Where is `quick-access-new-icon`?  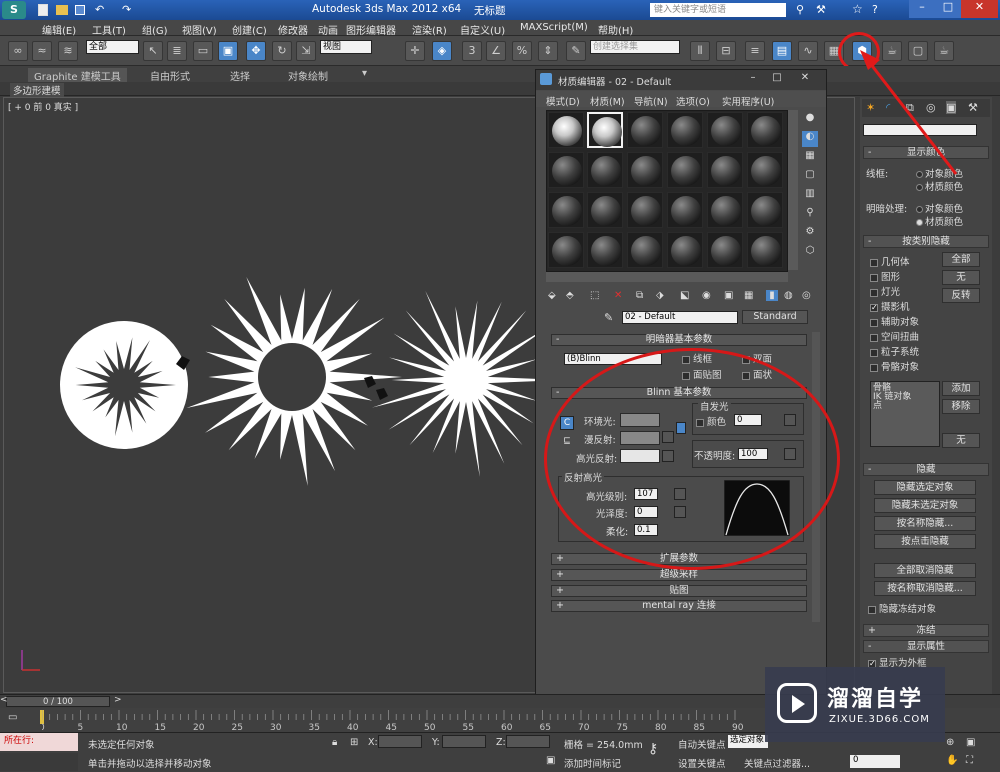 quick-access-new-icon is located at coordinates (43, 10).